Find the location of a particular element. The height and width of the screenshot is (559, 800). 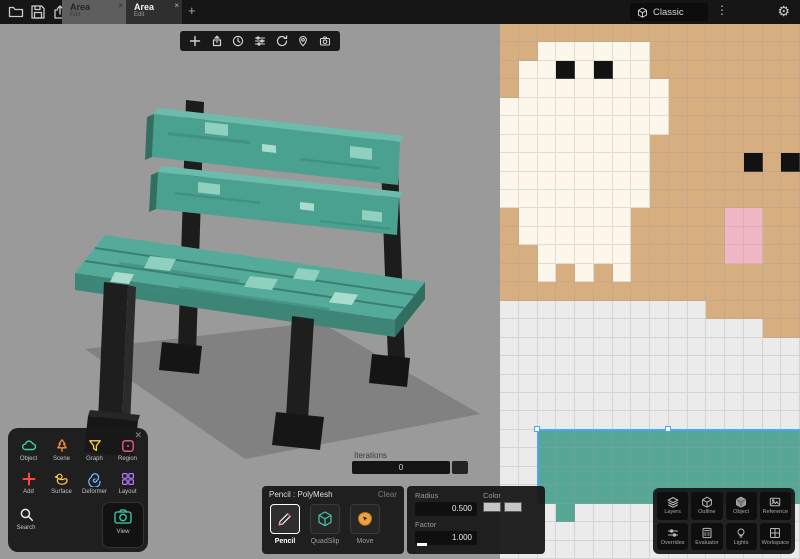

rotate-icon is located at coordinates (282, 41).